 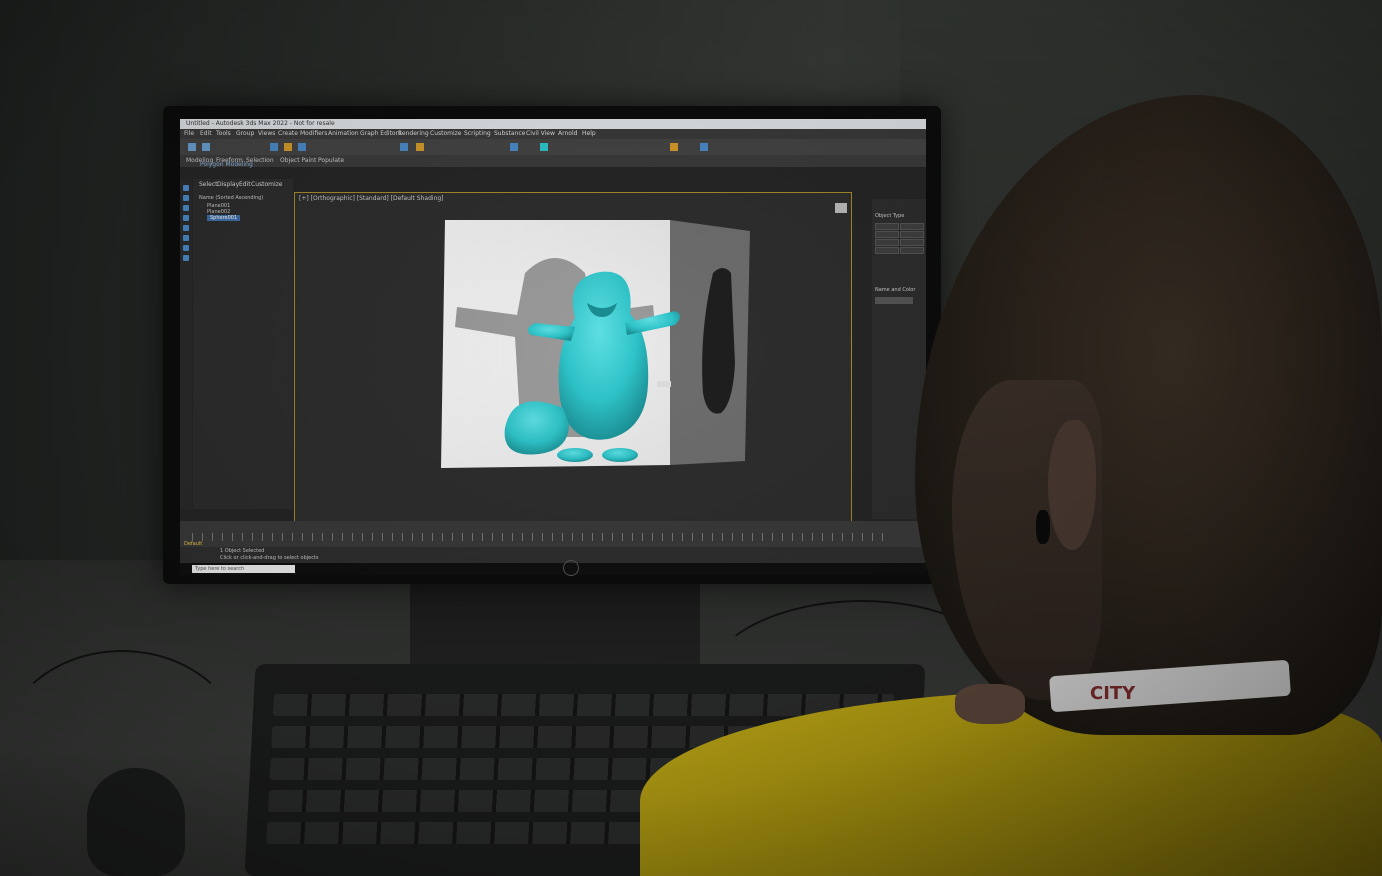 What do you see at coordinates (1113, 693) in the screenshot?
I see `lanyard-text: CITY` at bounding box center [1113, 693].